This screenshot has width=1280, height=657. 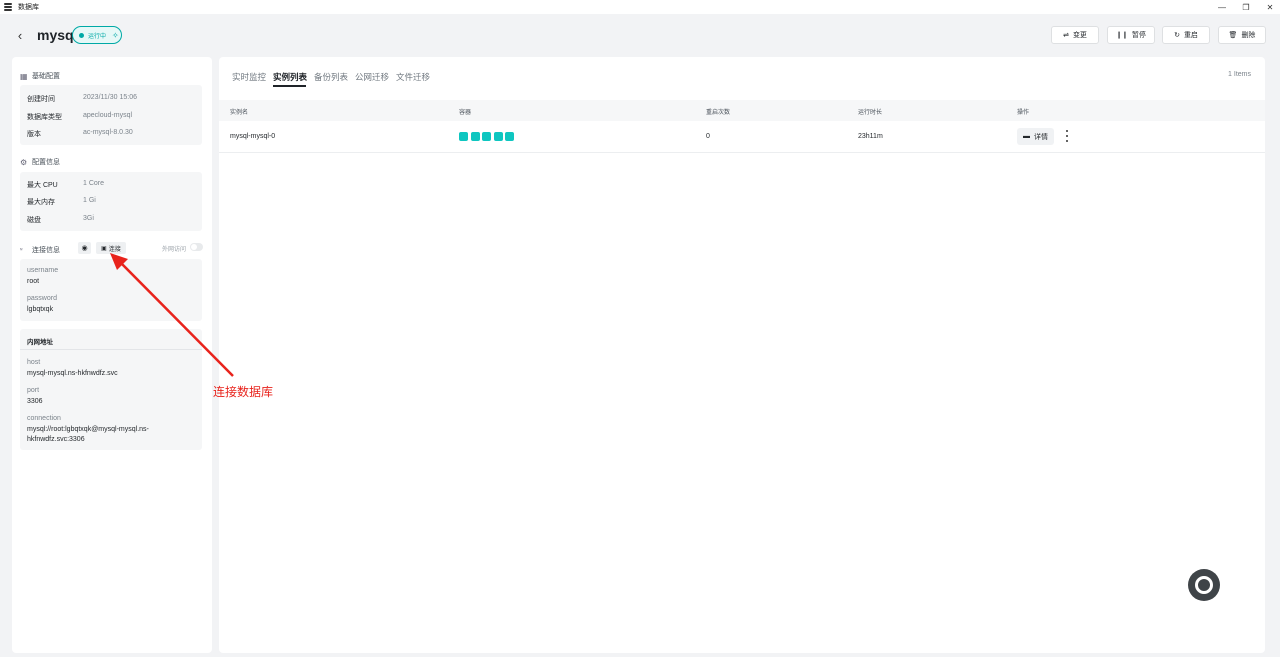 I want to click on annotation-arrow, so click(x=172, y=315).